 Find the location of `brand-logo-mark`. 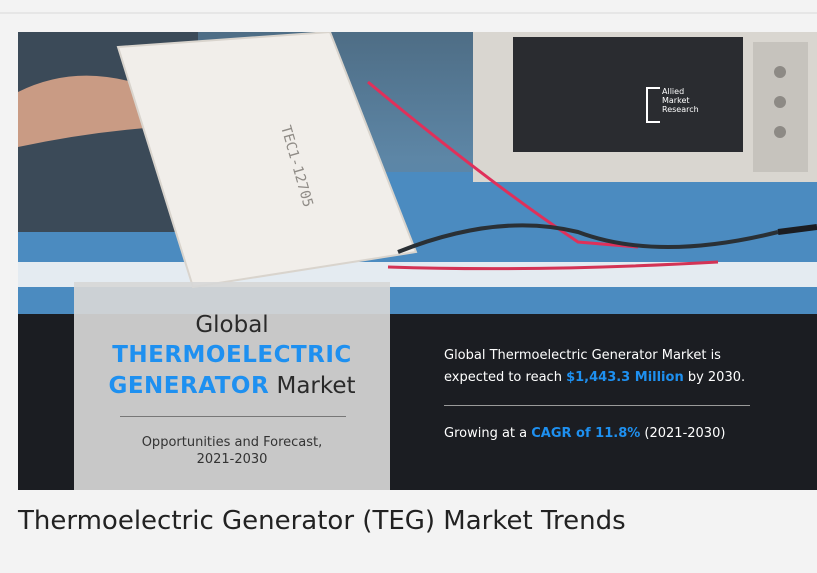

brand-logo-mark is located at coordinates (653, 105).